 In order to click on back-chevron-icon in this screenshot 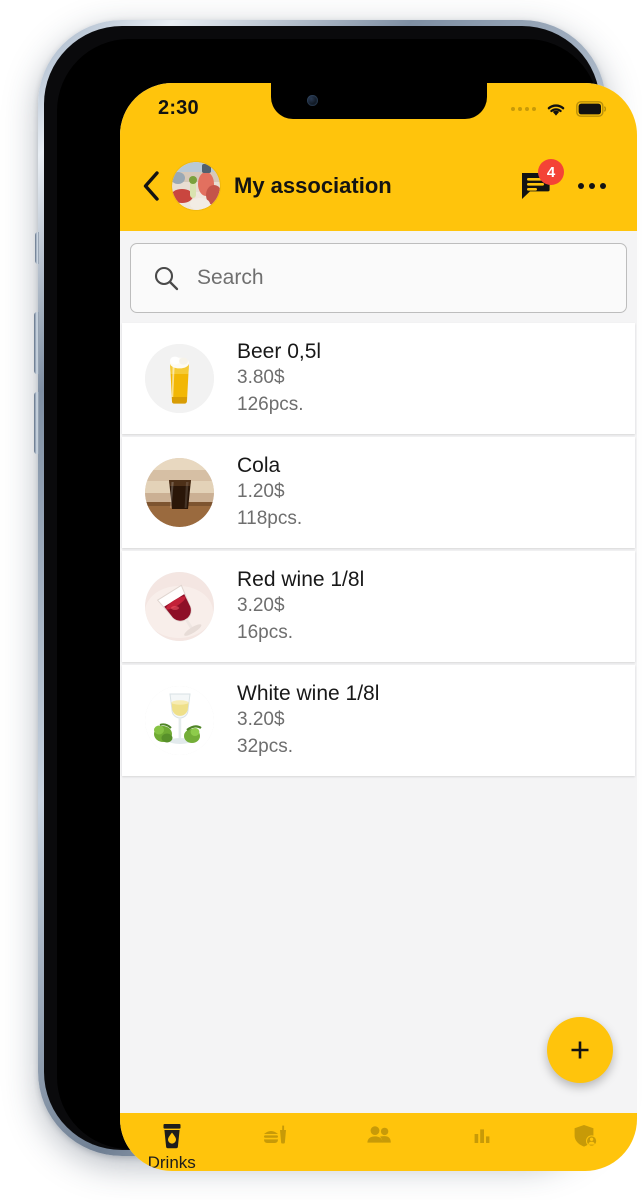, I will do `click(151, 186)`.